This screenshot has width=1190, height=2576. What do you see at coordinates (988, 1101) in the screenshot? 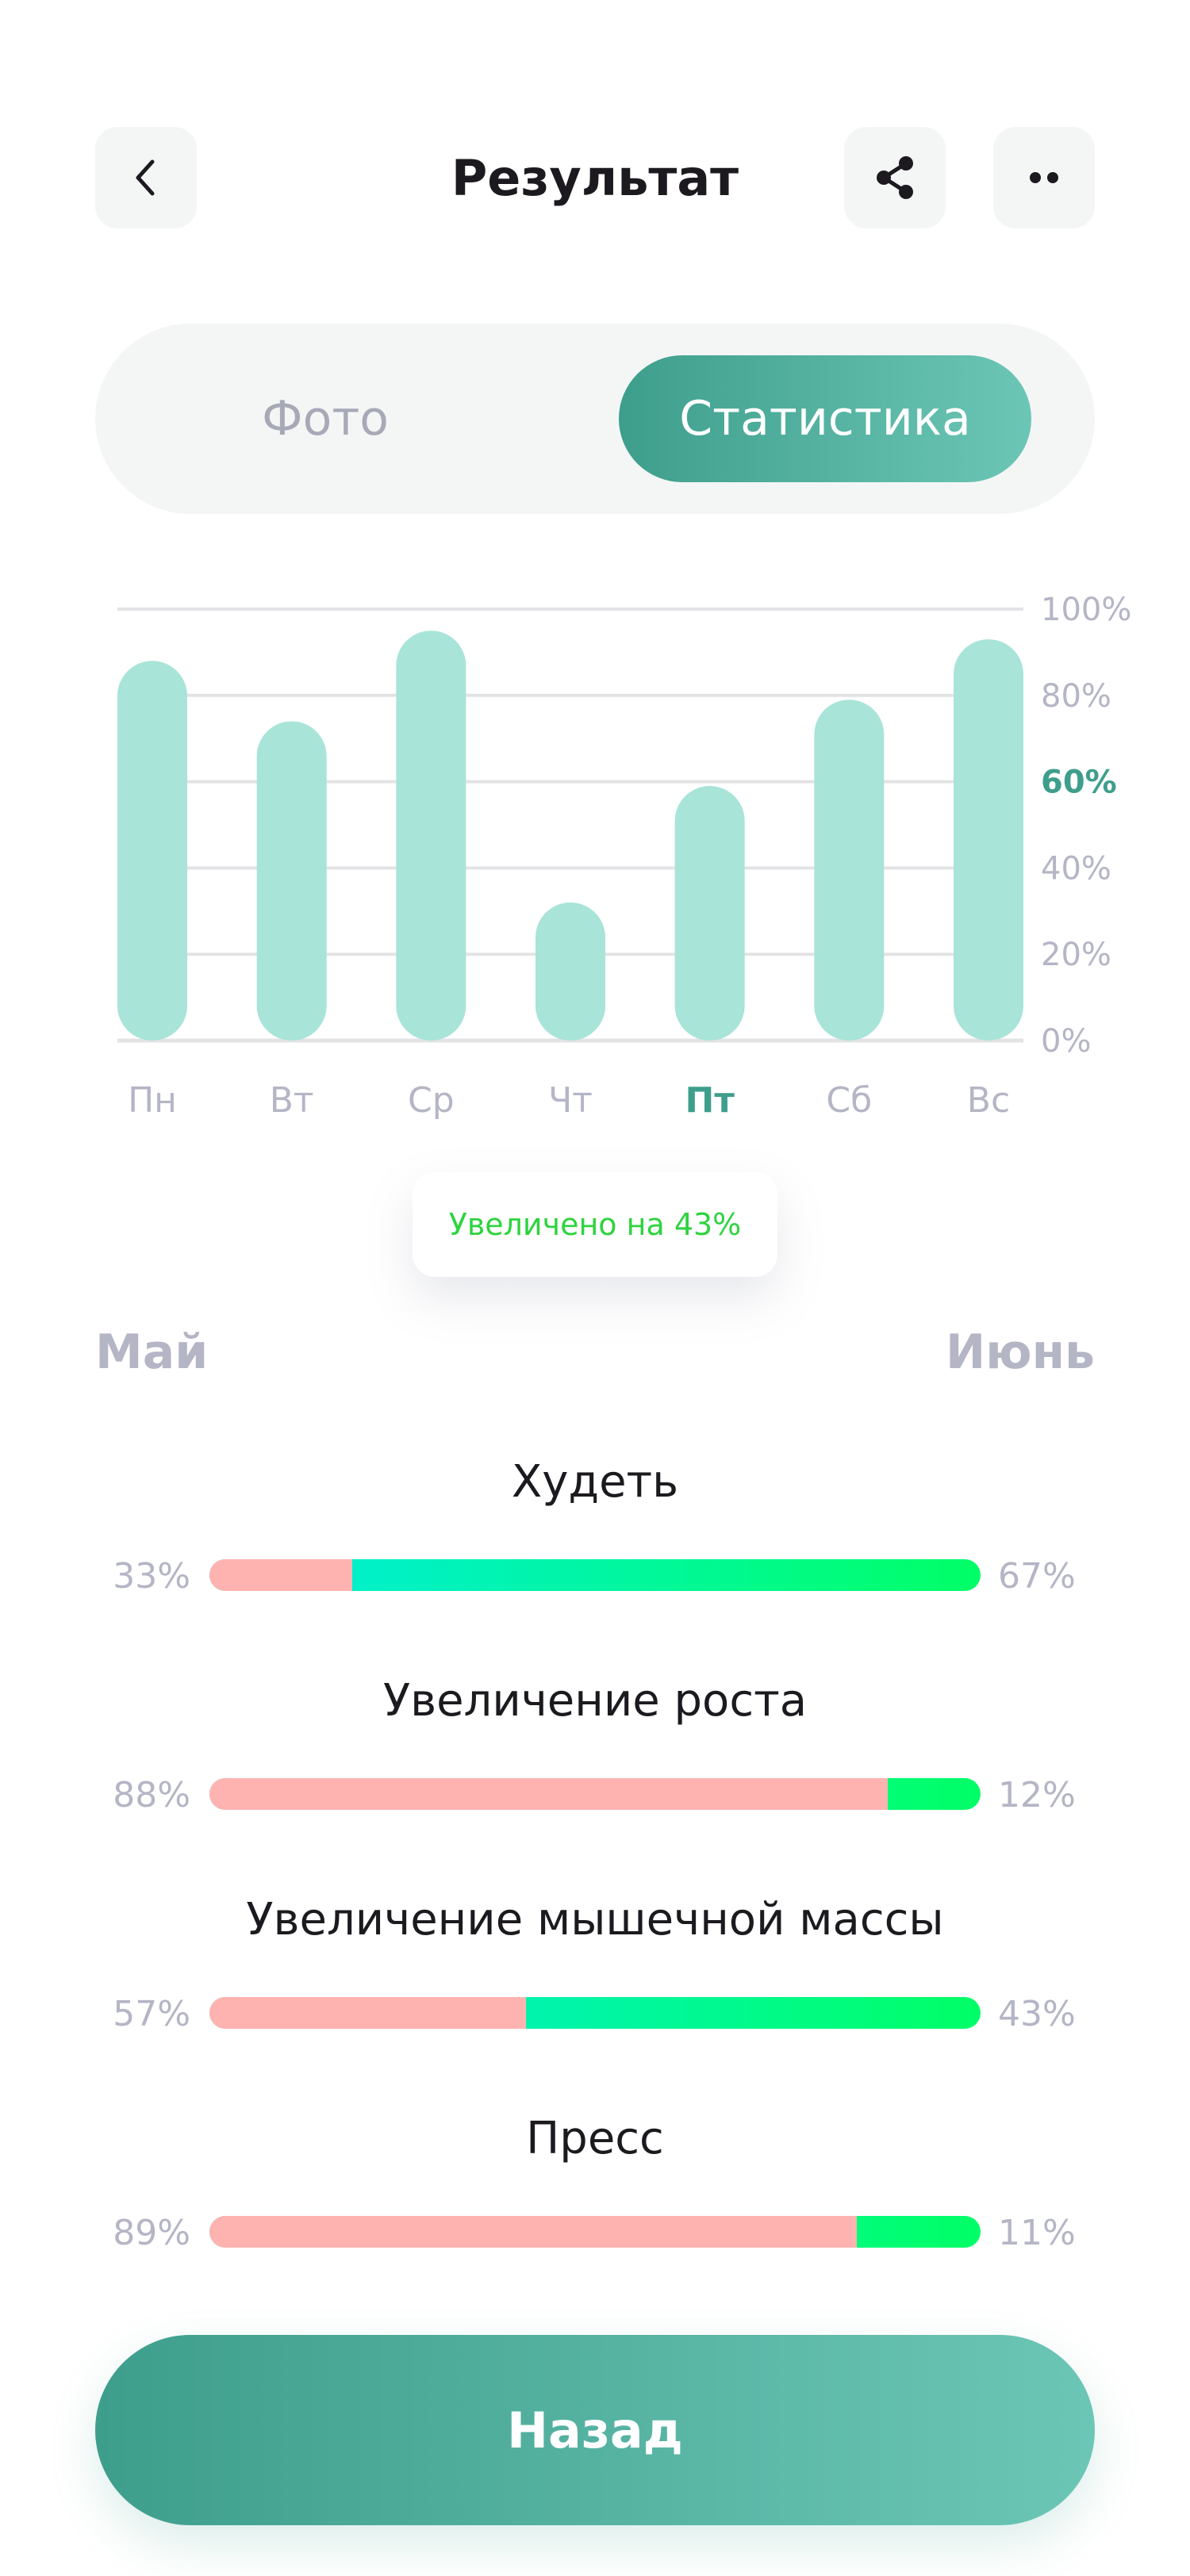
I see `chart-x-tick-label: Вс` at bounding box center [988, 1101].